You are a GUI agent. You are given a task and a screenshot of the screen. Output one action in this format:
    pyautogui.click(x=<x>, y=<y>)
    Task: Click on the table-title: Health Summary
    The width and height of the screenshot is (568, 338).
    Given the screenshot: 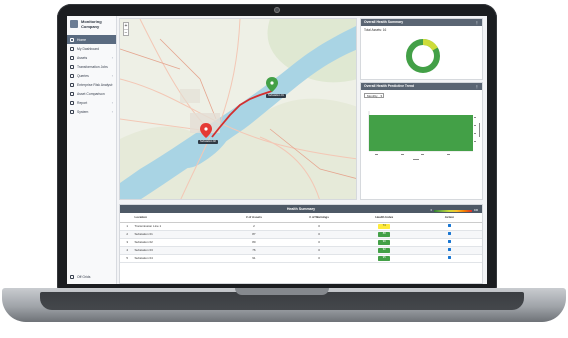 What is the action you would take?
    pyautogui.click(x=301, y=209)
    